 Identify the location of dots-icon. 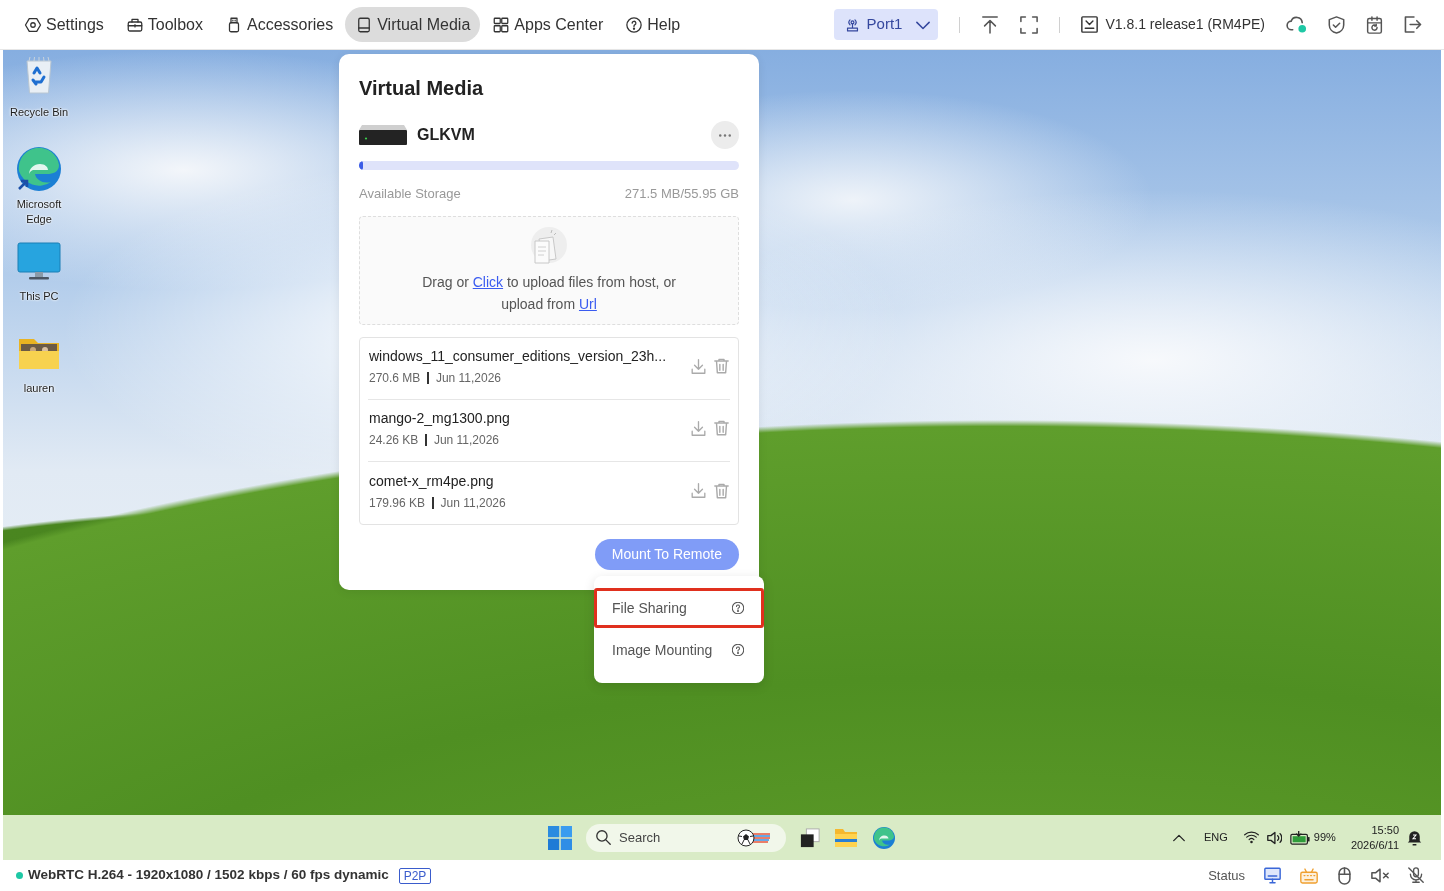
(725, 135).